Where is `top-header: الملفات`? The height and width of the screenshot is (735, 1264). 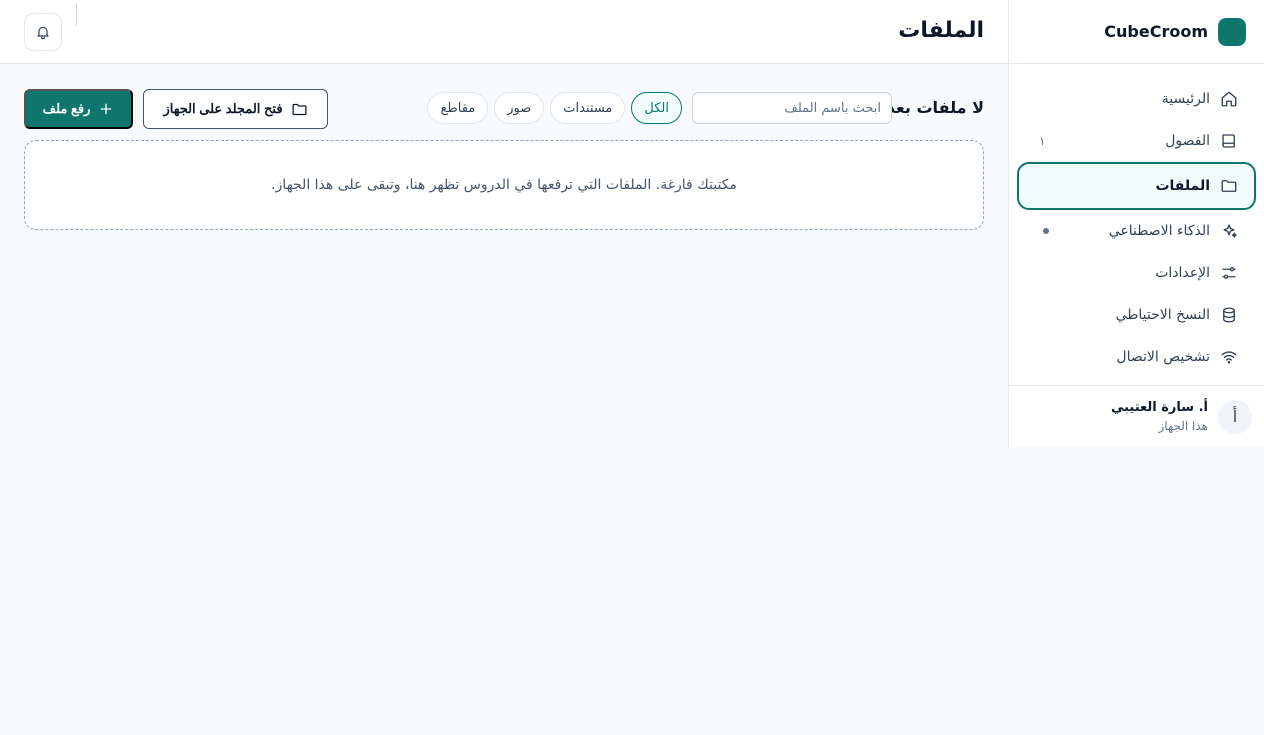
top-header: الملفات is located at coordinates (504, 32).